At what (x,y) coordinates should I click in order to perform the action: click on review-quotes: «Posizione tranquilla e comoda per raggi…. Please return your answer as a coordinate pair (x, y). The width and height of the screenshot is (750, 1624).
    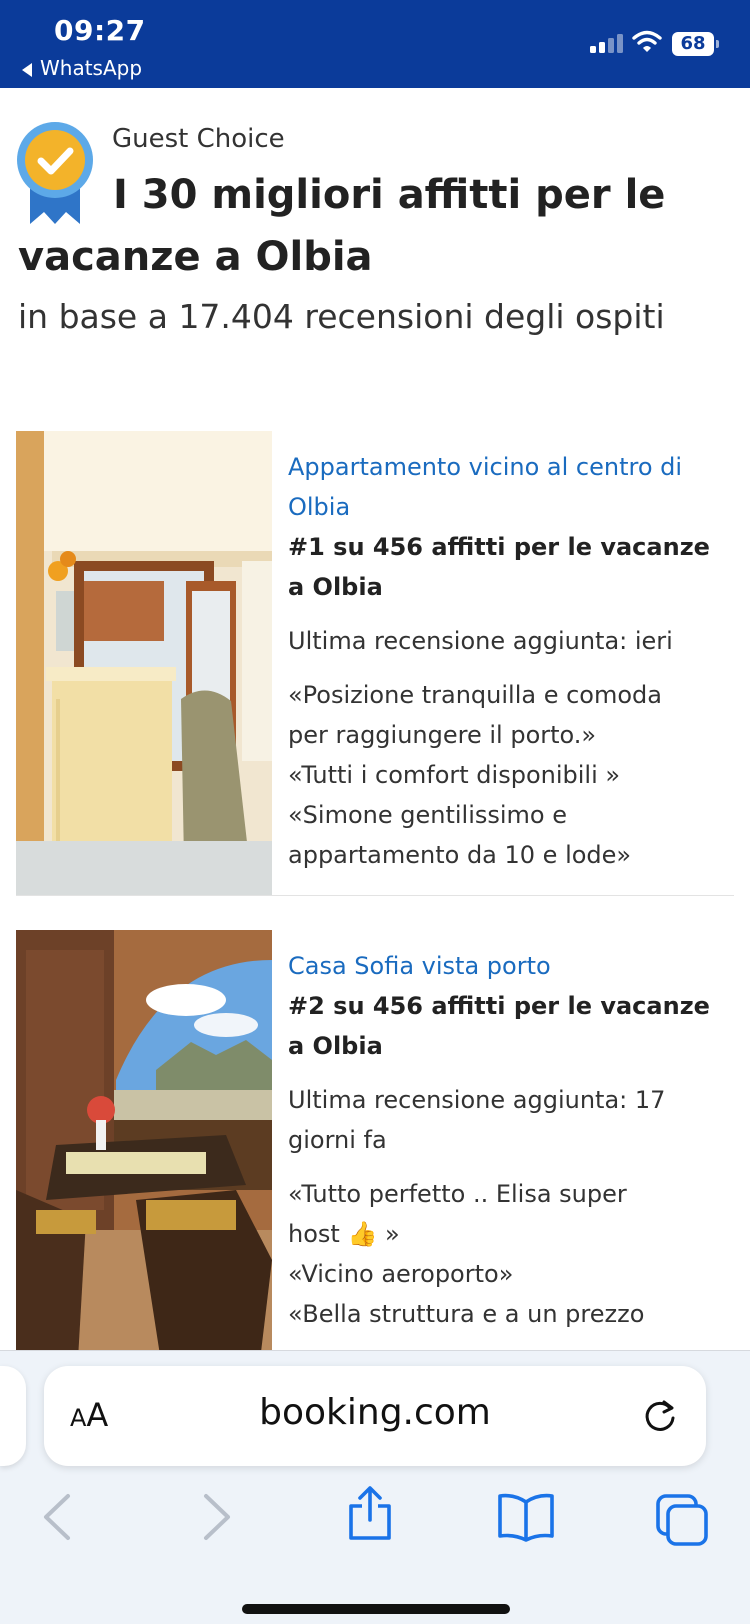
    Looking at the image, I should click on (503, 775).